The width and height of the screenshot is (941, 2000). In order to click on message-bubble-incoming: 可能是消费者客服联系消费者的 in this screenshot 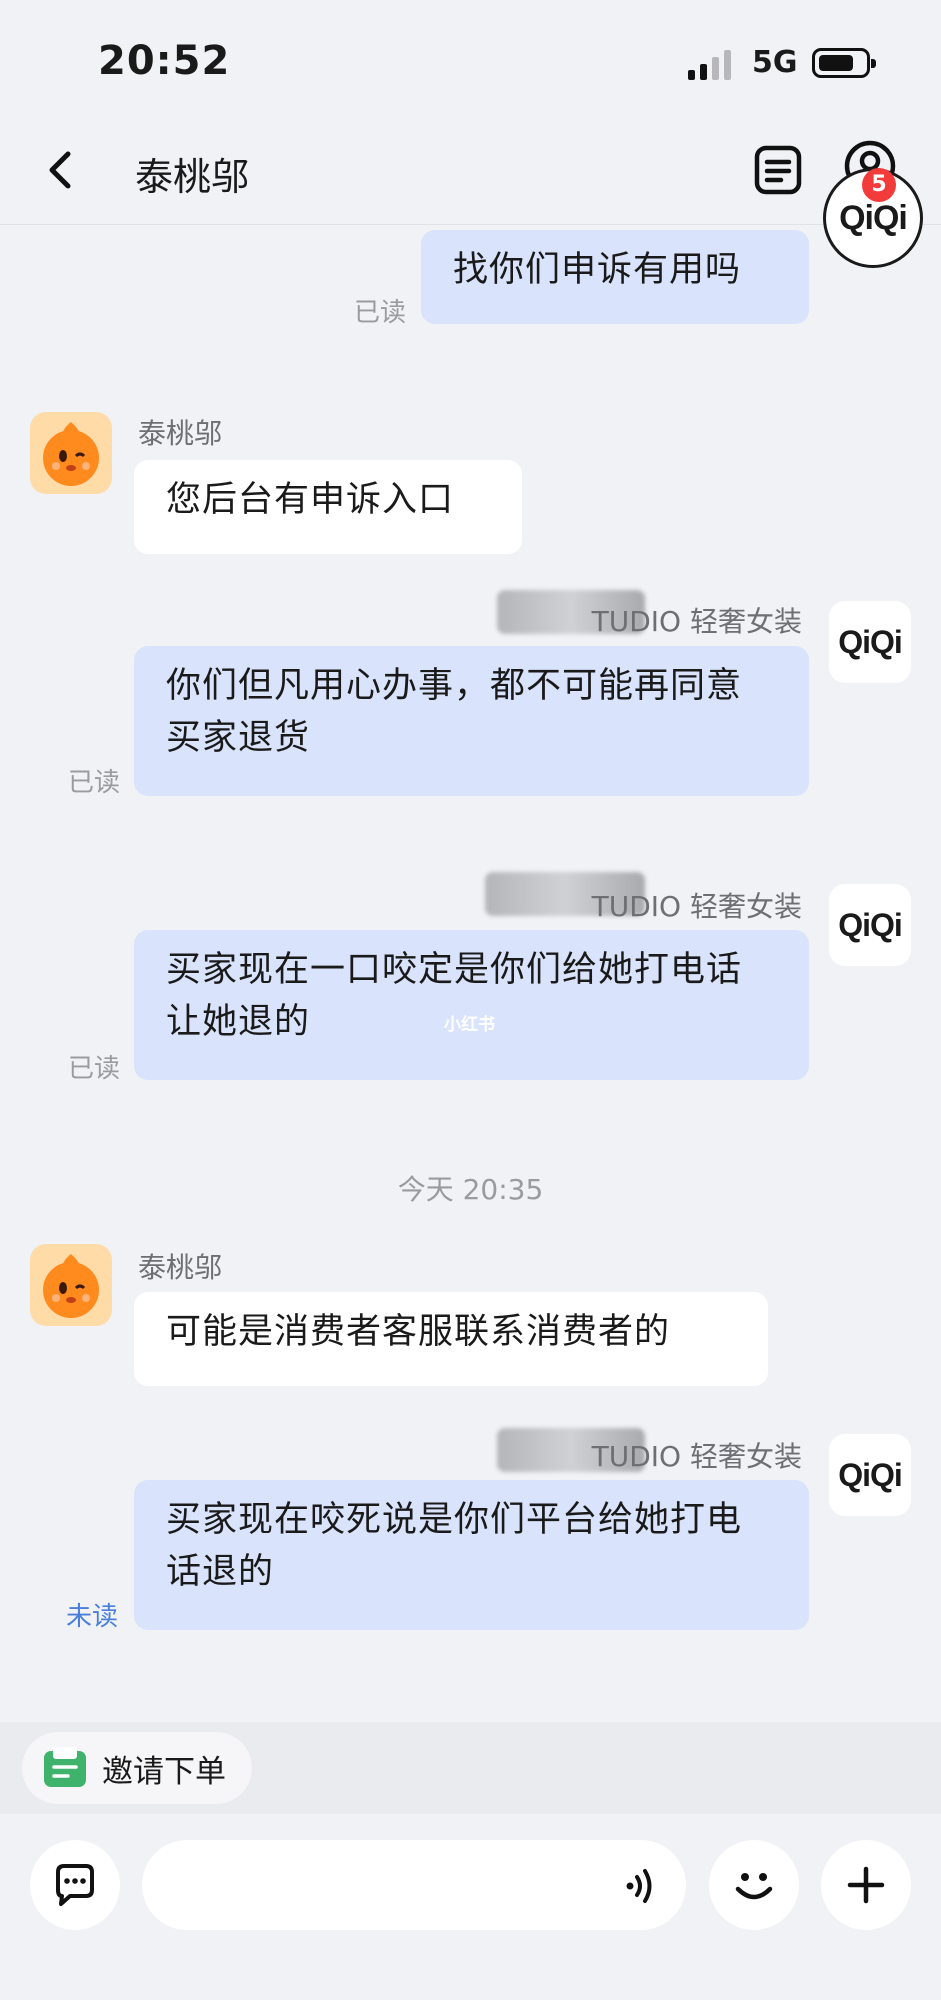, I will do `click(451, 1339)`.